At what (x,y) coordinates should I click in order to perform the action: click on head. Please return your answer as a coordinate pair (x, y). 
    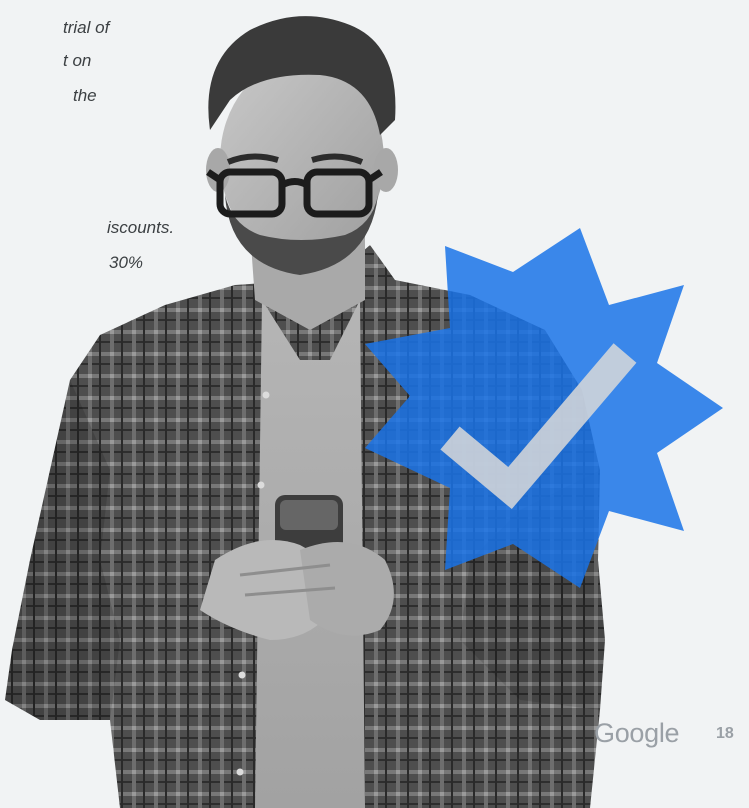
    Looking at the image, I should click on (302, 145).